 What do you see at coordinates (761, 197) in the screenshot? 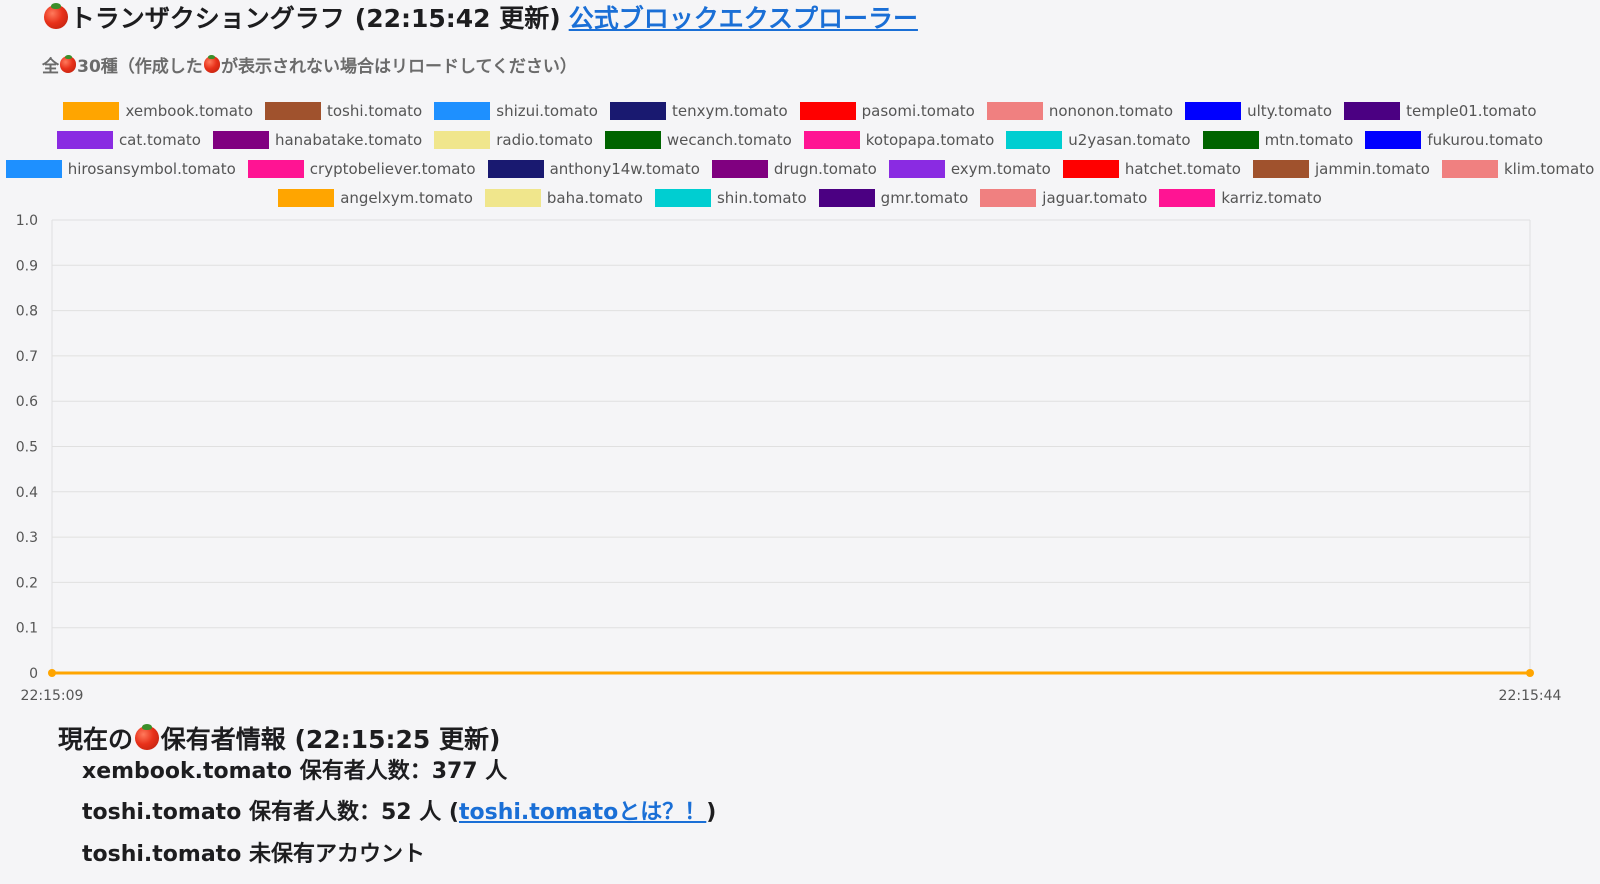
I see `legend-label: shin.tomato` at bounding box center [761, 197].